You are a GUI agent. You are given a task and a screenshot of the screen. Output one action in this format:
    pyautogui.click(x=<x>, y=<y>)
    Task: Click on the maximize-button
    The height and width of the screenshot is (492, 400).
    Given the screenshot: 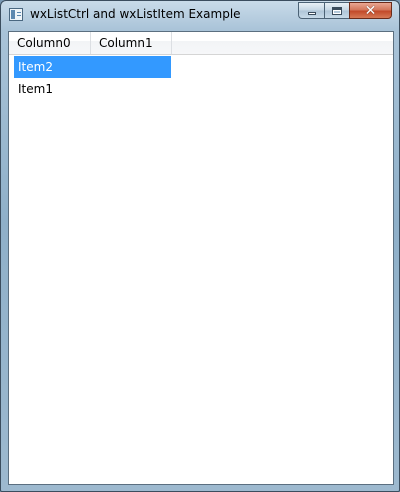 What is the action you would take?
    pyautogui.click(x=336, y=10)
    